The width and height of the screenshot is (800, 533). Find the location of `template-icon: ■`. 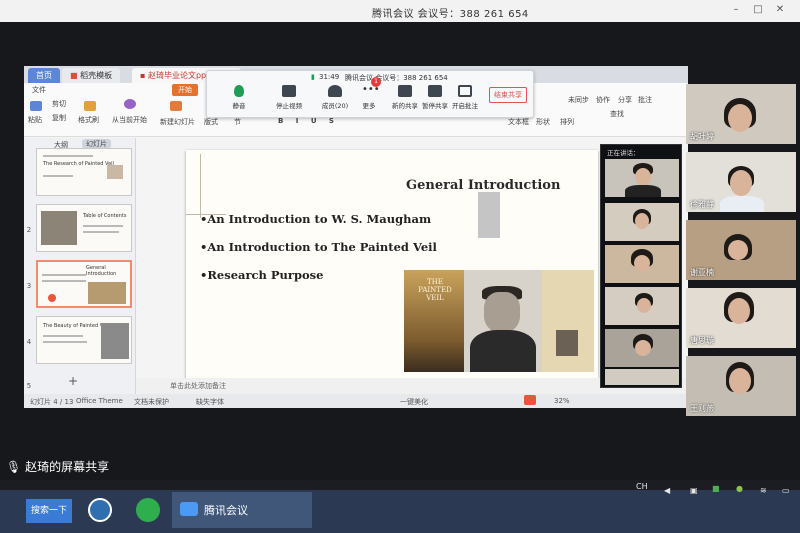

template-icon: ■ is located at coordinates (74, 75).